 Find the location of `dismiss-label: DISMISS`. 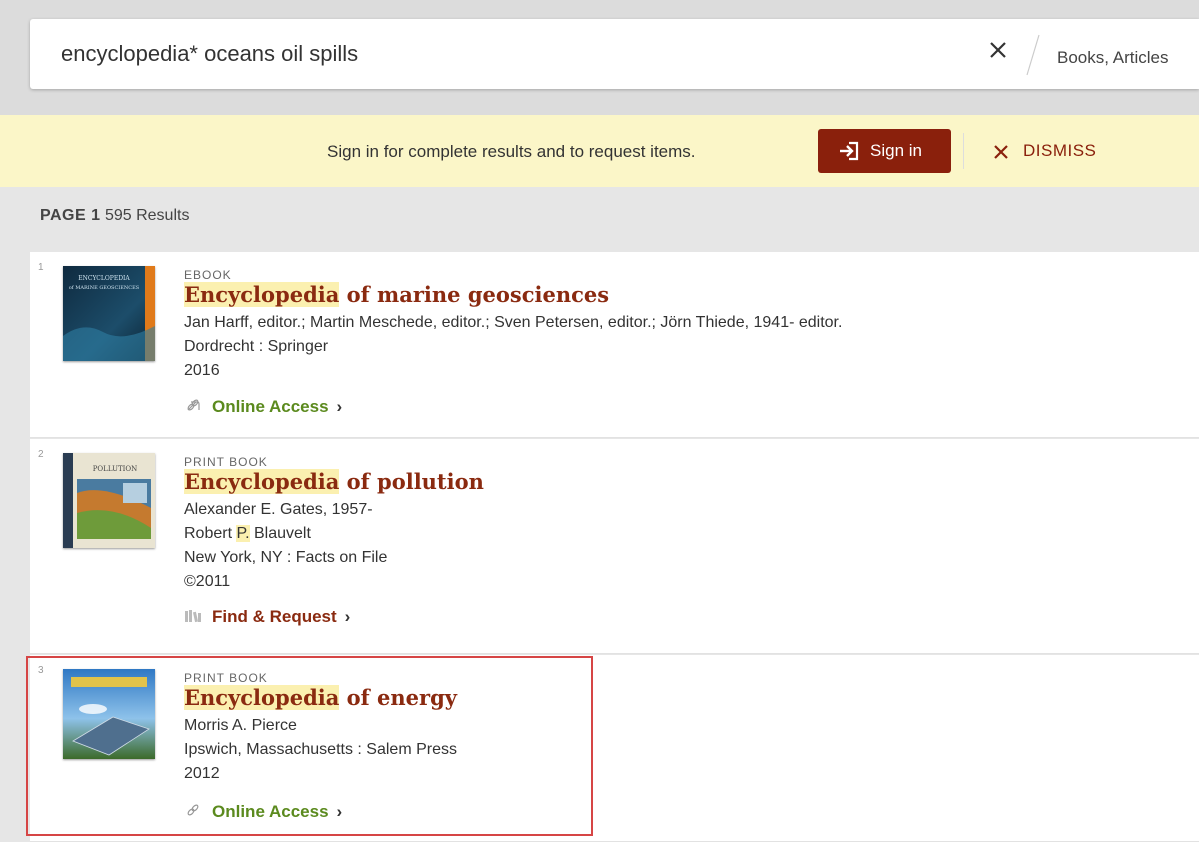

dismiss-label: DISMISS is located at coordinates (1060, 150).